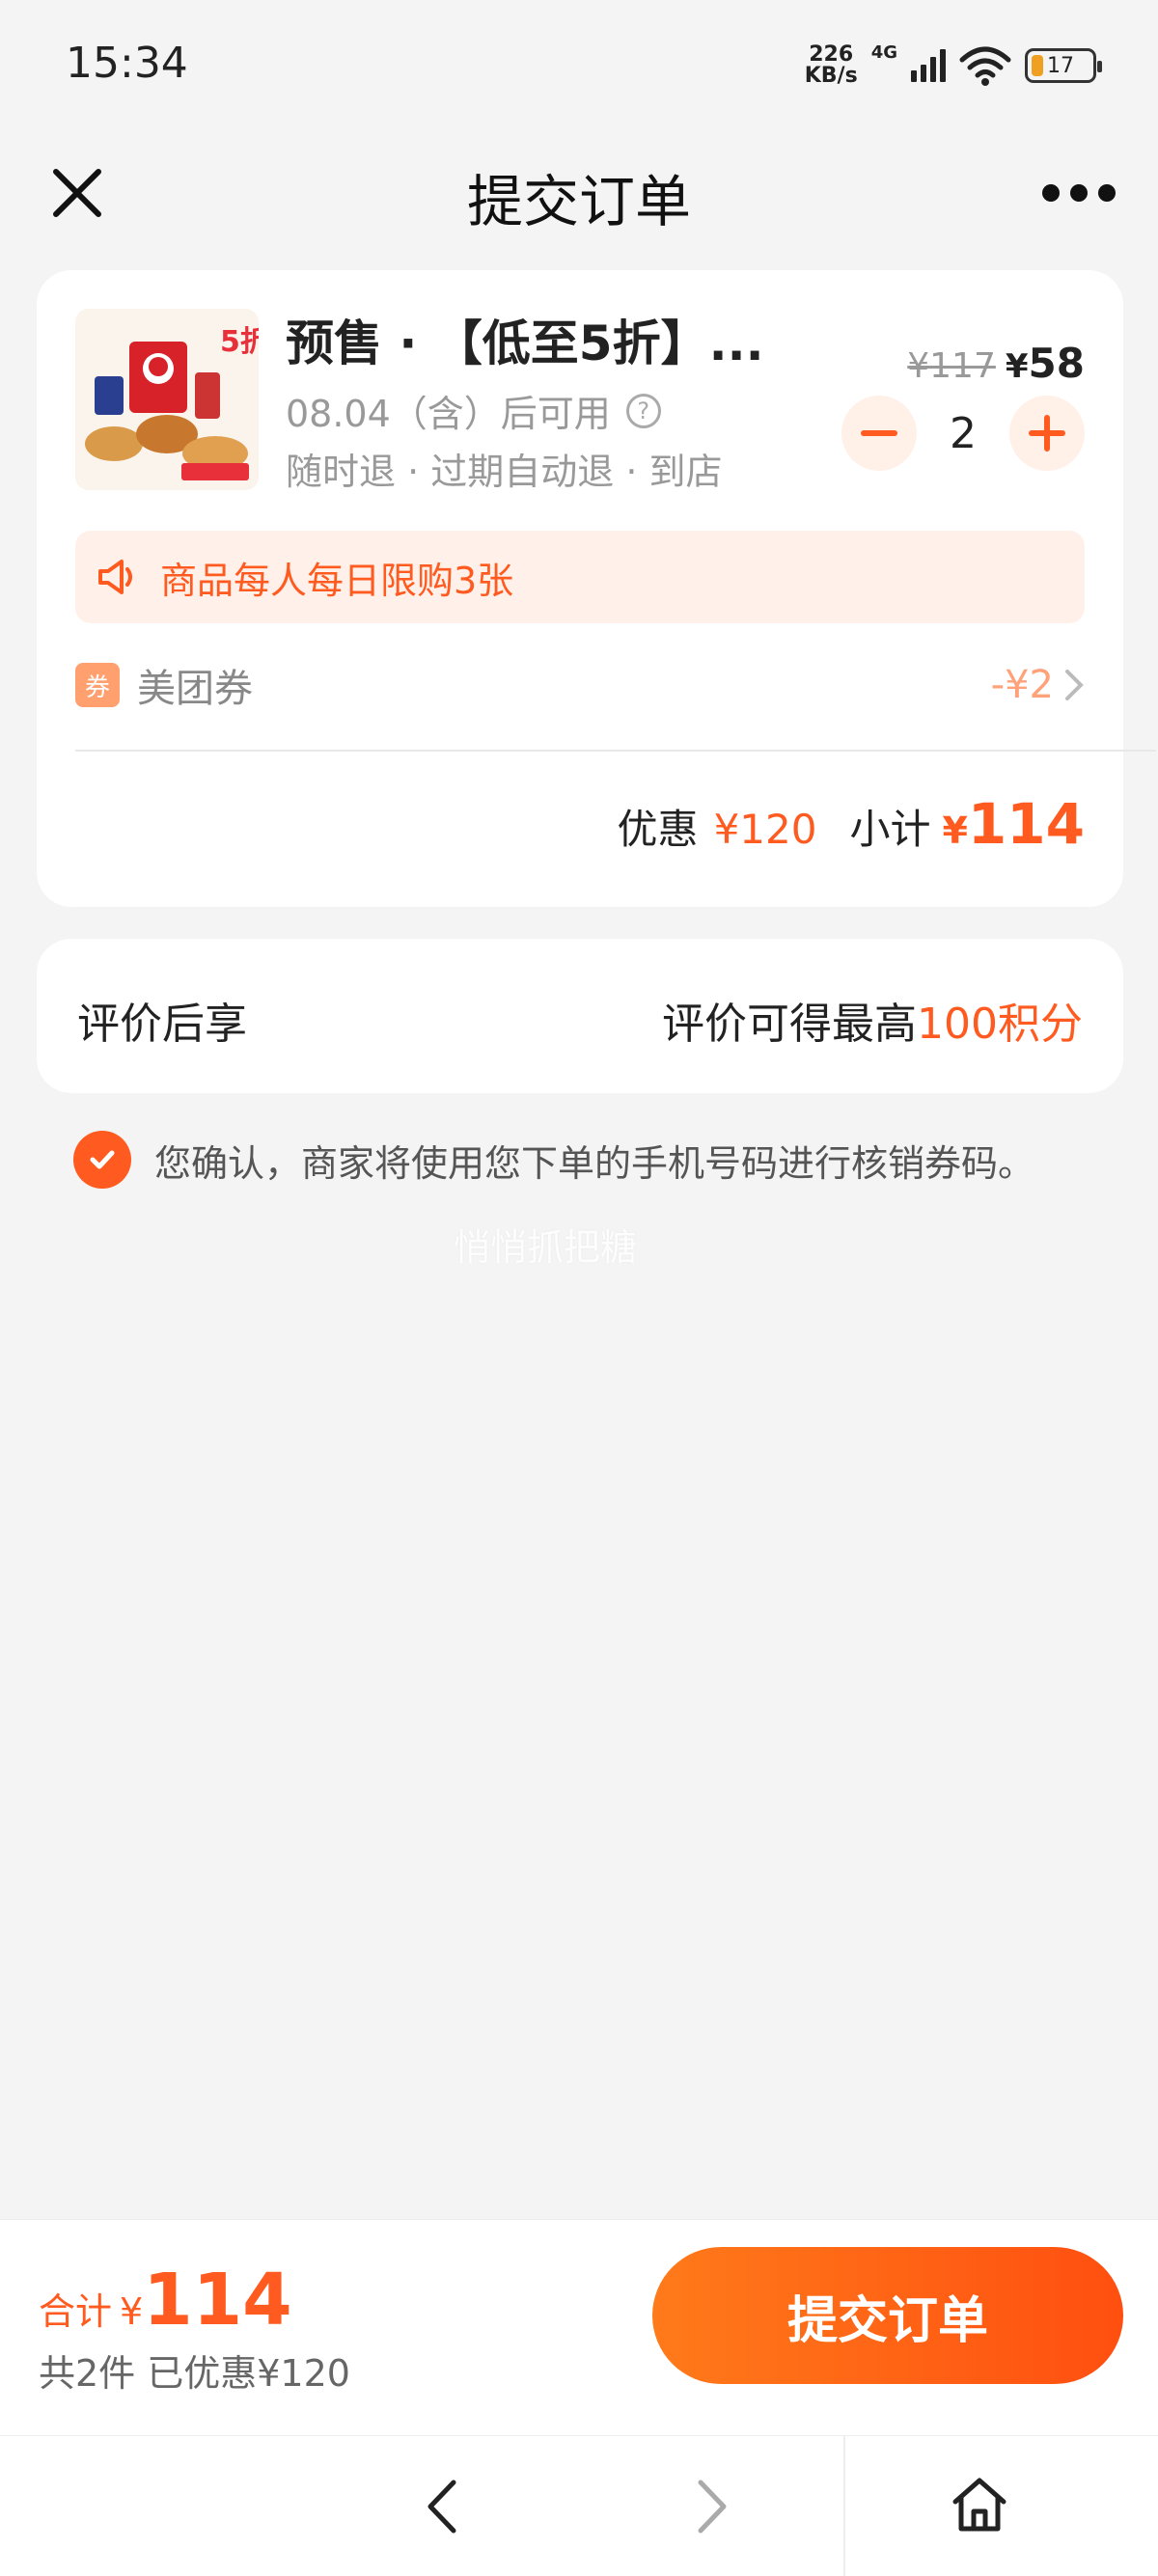 The image size is (1158, 2576). What do you see at coordinates (195, 689) in the screenshot?
I see `coupon-label: 美团券` at bounding box center [195, 689].